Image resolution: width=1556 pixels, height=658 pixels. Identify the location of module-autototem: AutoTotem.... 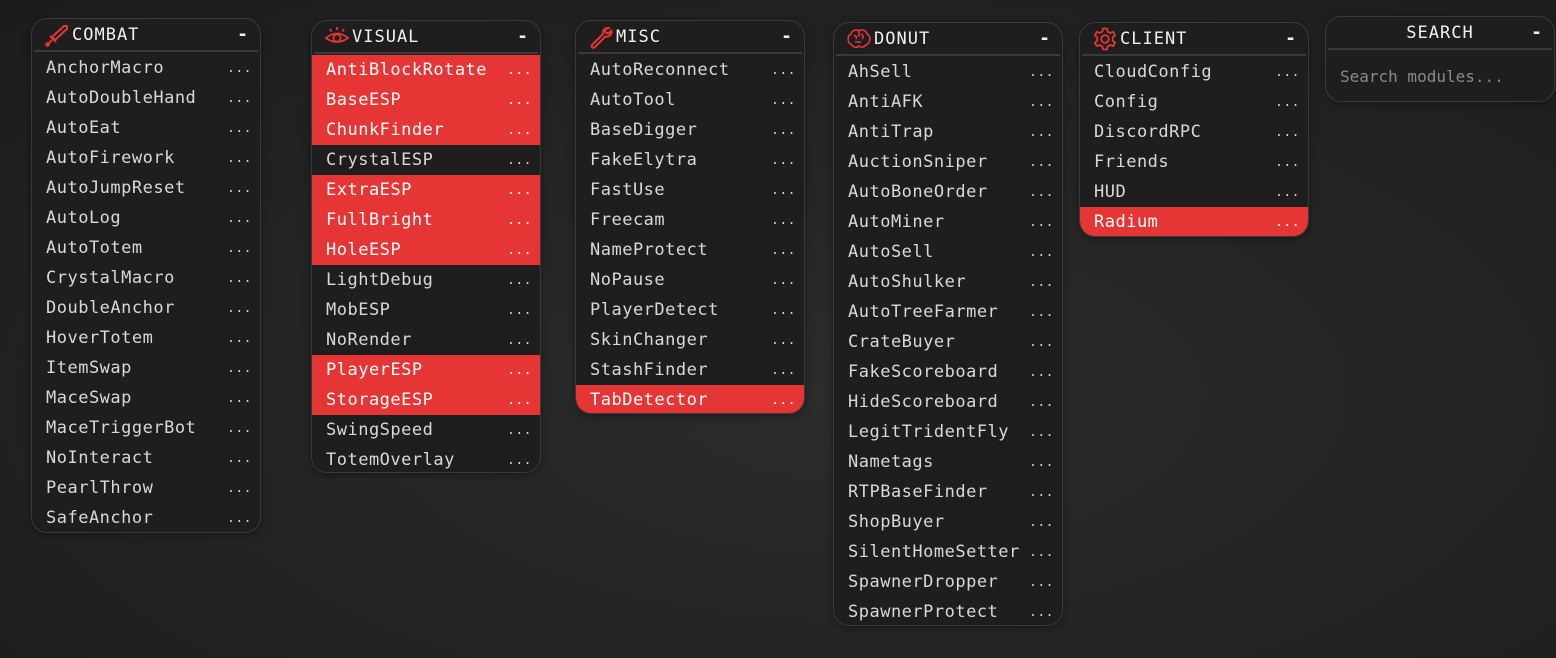
(146, 248).